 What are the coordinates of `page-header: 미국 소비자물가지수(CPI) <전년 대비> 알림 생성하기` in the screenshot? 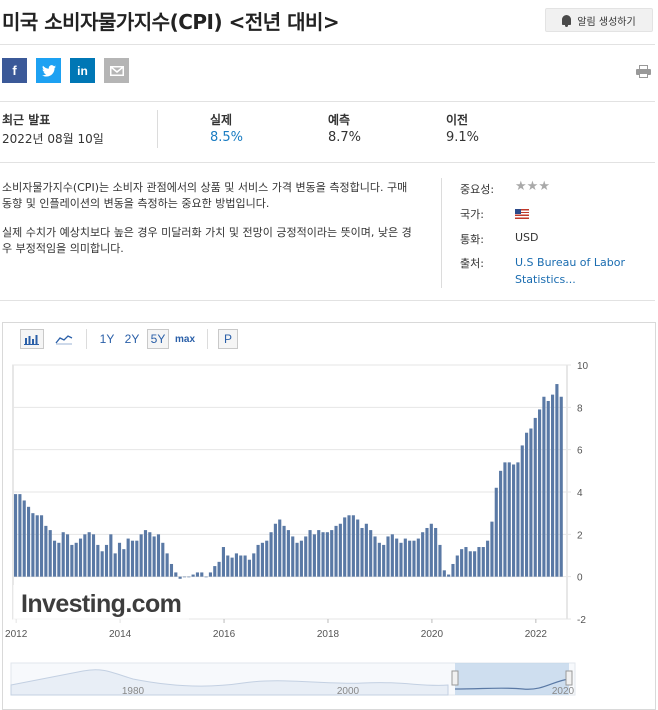 It's located at (329, 22).